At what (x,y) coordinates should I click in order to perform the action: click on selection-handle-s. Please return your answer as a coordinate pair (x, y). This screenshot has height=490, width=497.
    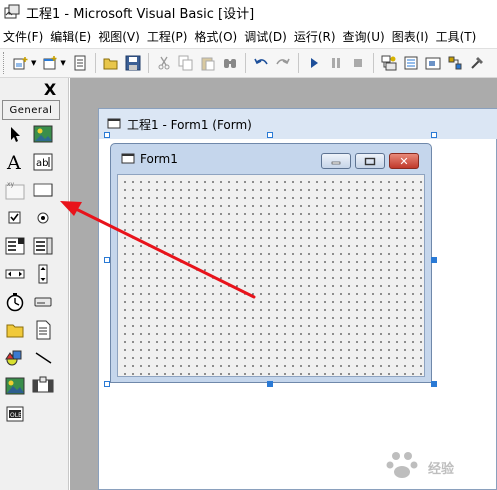
    Looking at the image, I should click on (270, 384).